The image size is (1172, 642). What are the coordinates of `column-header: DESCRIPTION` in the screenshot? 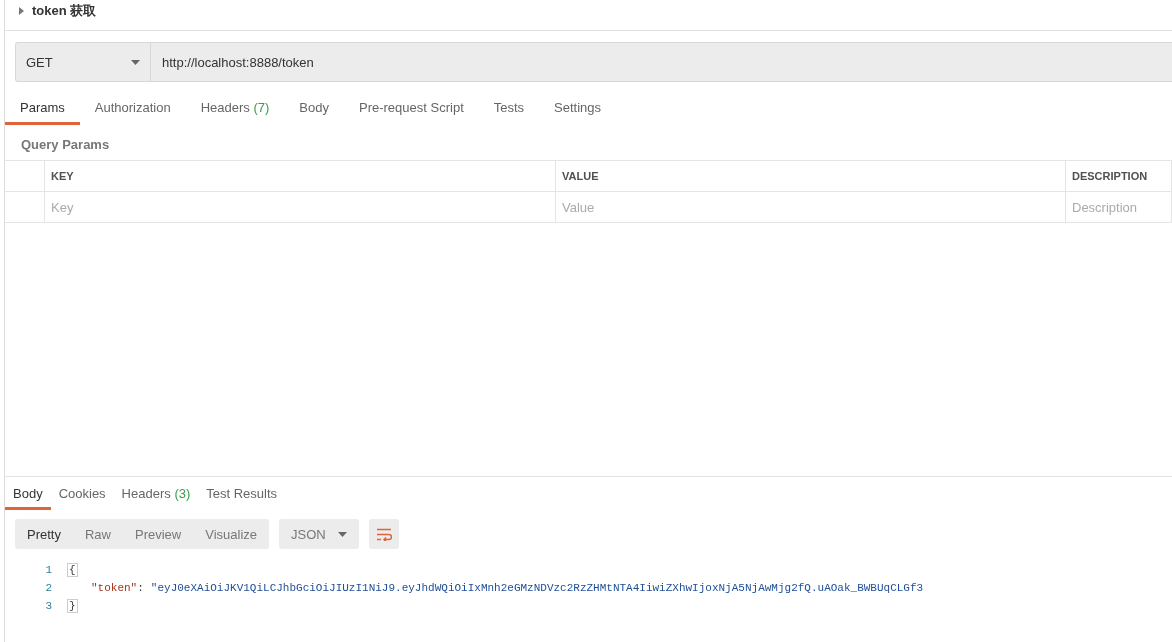 It's located at (1110, 176).